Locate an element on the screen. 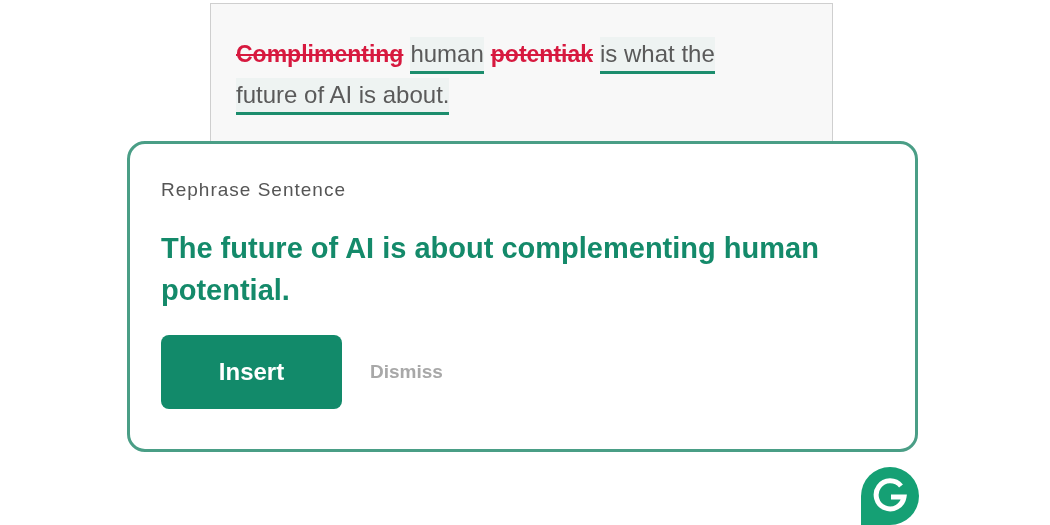 The height and width of the screenshot is (525, 1050). insert-button: Insert is located at coordinates (251, 372).